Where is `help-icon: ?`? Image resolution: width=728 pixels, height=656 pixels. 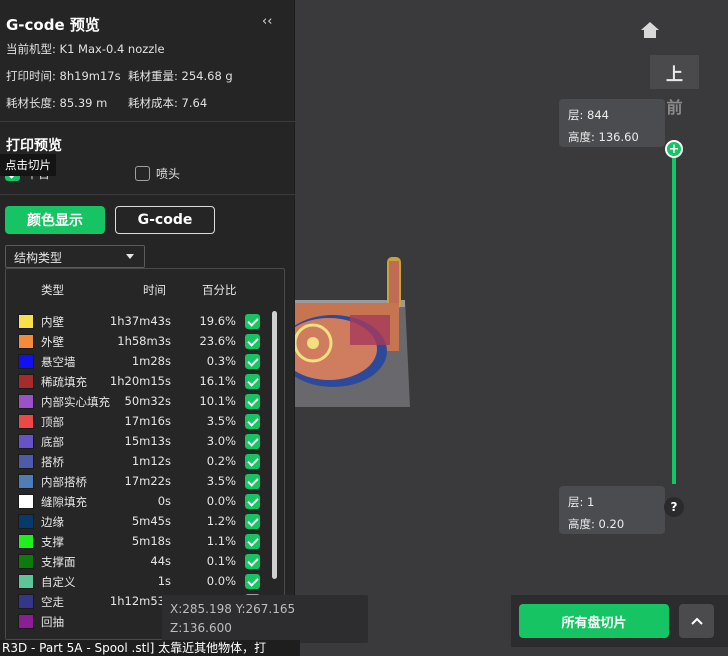 help-icon: ? is located at coordinates (674, 507).